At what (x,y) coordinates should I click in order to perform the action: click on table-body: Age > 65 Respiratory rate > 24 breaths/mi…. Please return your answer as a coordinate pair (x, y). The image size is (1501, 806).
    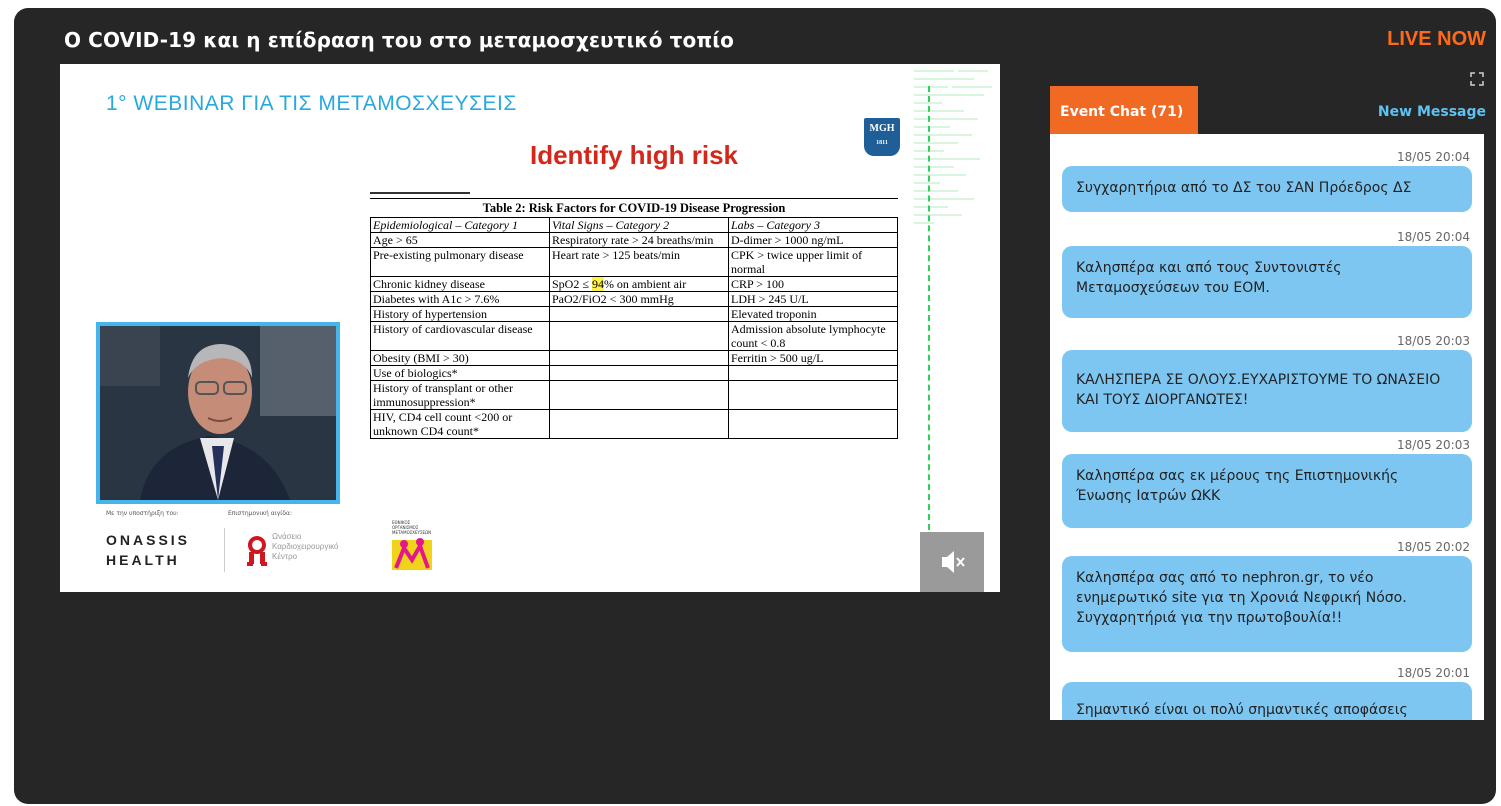
    Looking at the image, I should click on (634, 335).